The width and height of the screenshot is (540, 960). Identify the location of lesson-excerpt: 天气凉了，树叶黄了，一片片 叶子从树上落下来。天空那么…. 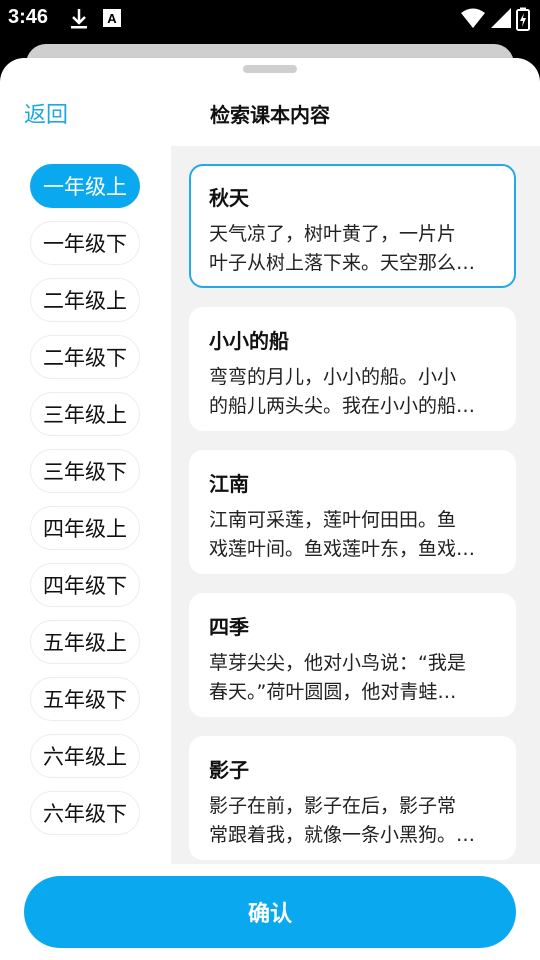
(353, 249).